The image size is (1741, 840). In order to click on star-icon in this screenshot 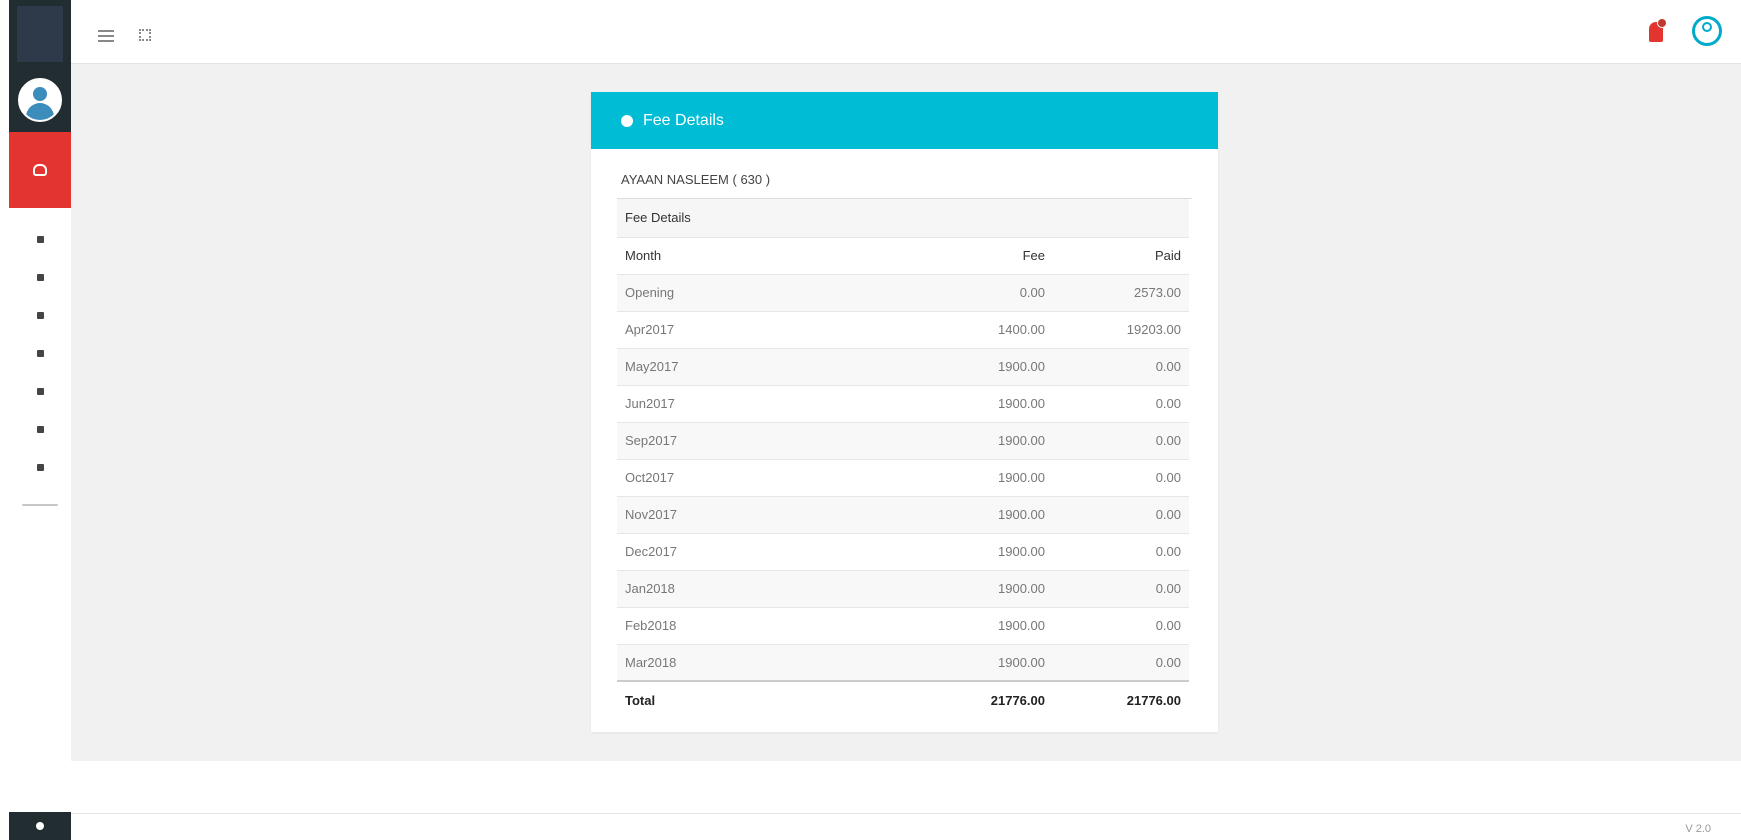, I will do `click(40, 467)`.